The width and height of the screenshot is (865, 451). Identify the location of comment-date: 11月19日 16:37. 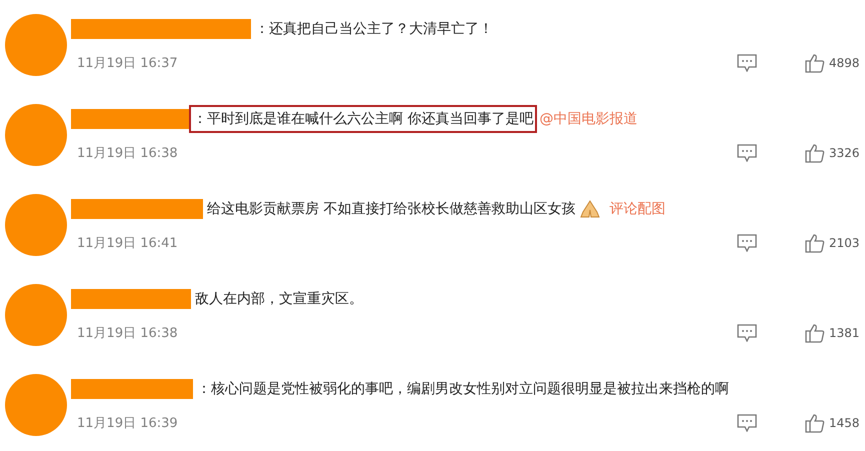
(128, 63).